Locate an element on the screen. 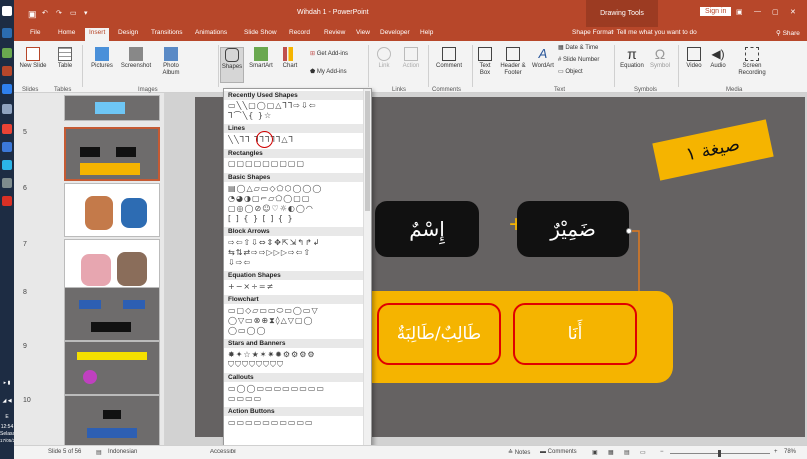  basic-shapes-row: [ ] { } [ ] { } is located at coordinates (296, 219).